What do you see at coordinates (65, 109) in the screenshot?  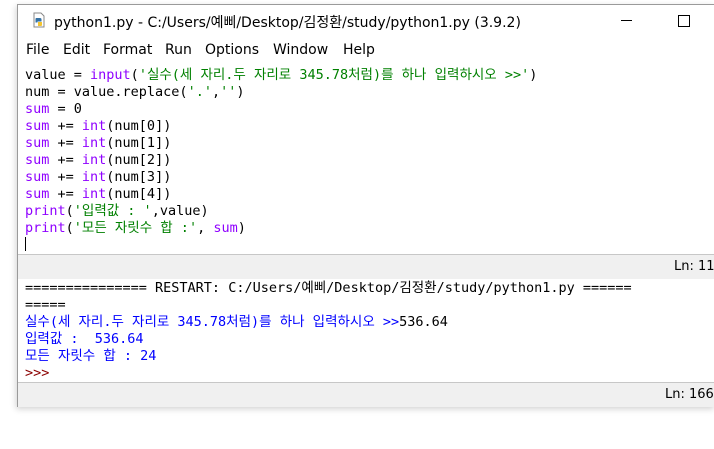 I see `code-token: = 0` at bounding box center [65, 109].